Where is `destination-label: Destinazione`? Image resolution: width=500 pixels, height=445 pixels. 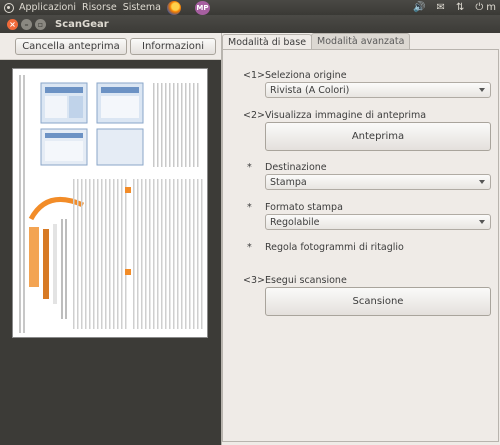 destination-label: Destinazione is located at coordinates (296, 167).